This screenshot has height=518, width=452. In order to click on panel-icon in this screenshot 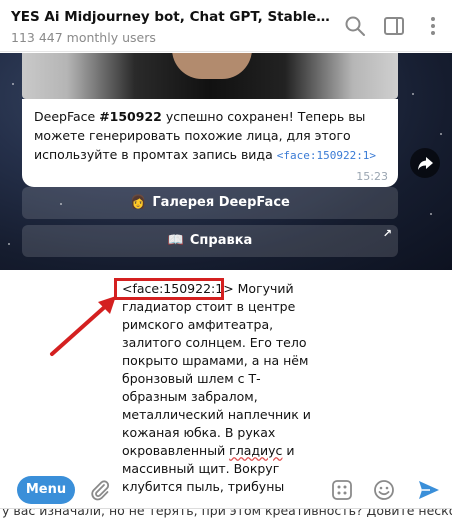, I will do `click(394, 26)`.